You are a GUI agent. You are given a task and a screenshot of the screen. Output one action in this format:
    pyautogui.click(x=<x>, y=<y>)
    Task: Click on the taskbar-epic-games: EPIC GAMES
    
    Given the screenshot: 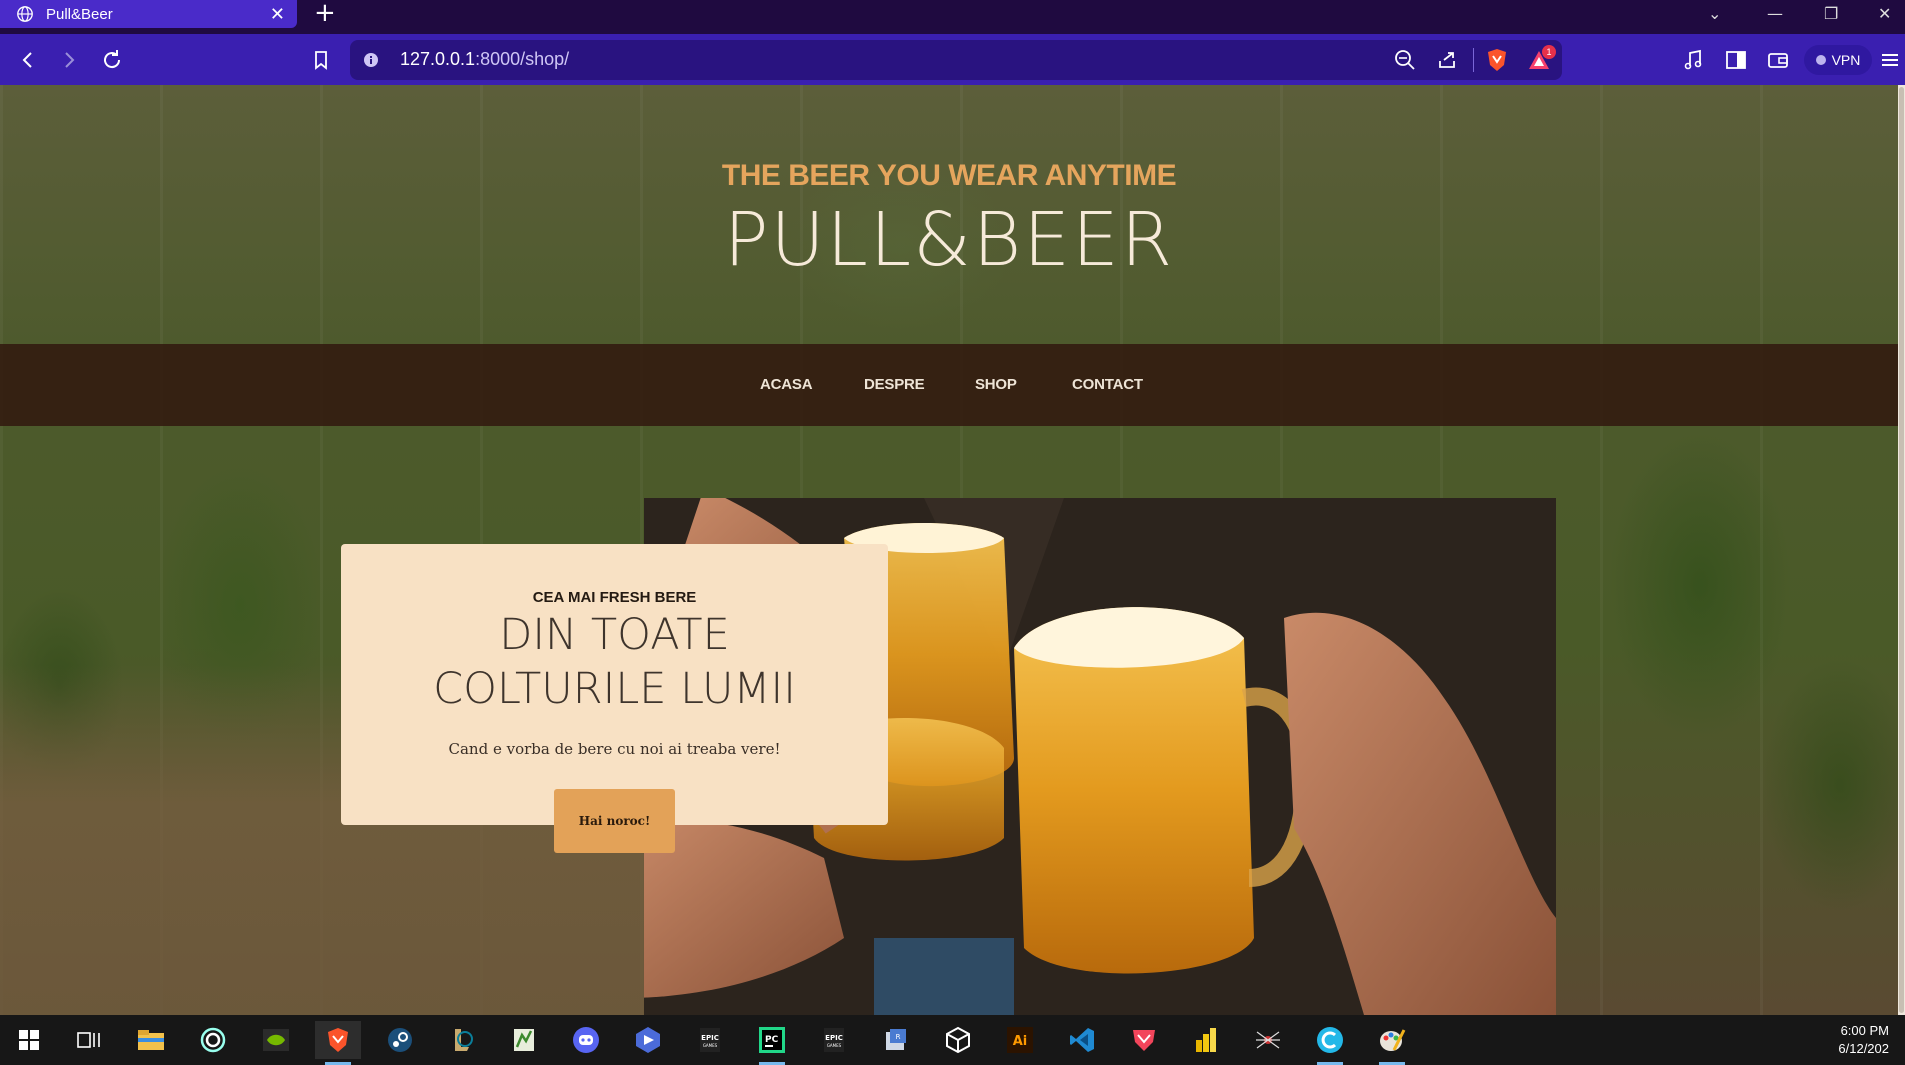 What is the action you would take?
    pyautogui.click(x=710, y=1040)
    